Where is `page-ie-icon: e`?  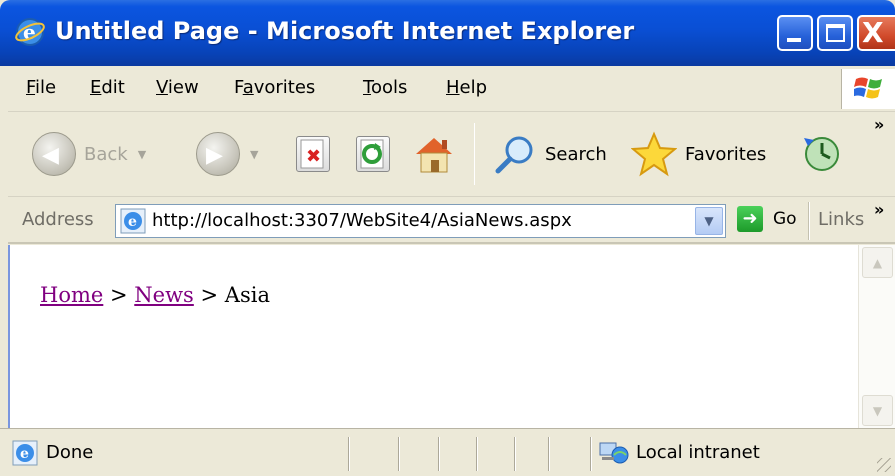
page-ie-icon: e is located at coordinates (133, 221).